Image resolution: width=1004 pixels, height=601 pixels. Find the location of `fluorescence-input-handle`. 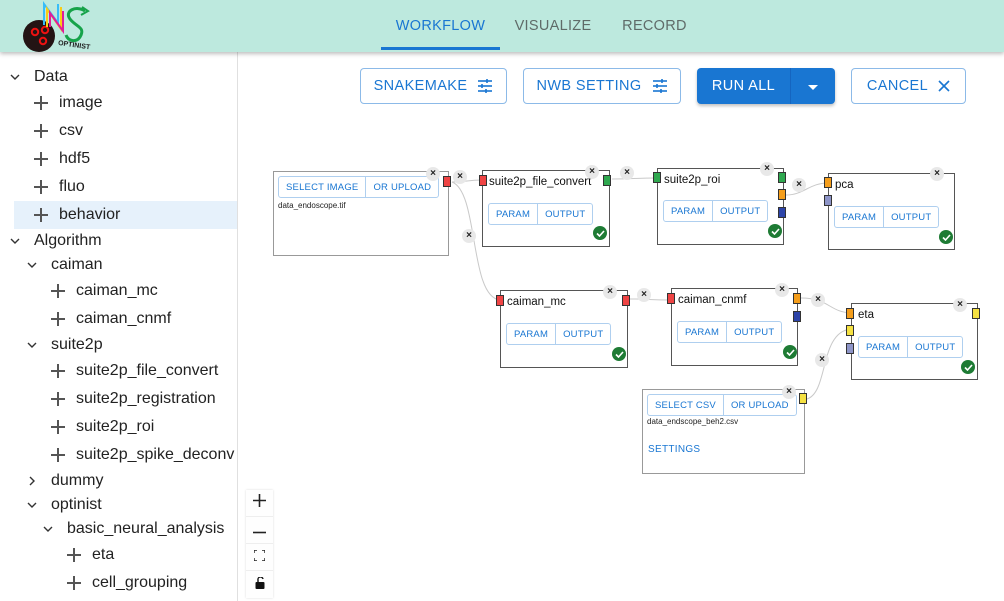

fluorescence-input-handle is located at coordinates (828, 182).